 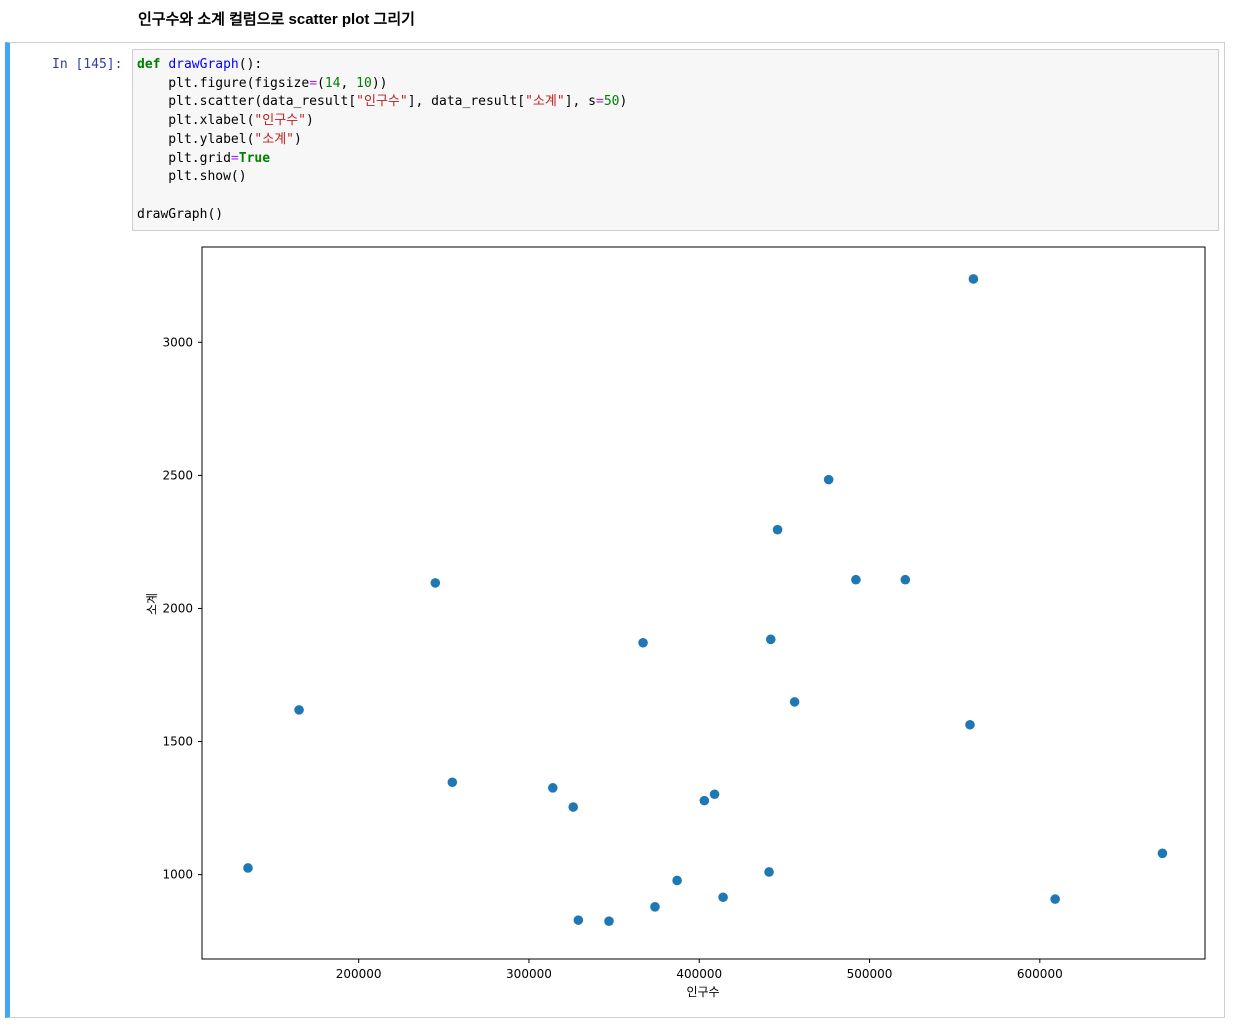 I want to click on x-tick-label: 300000, so click(x=529, y=974).